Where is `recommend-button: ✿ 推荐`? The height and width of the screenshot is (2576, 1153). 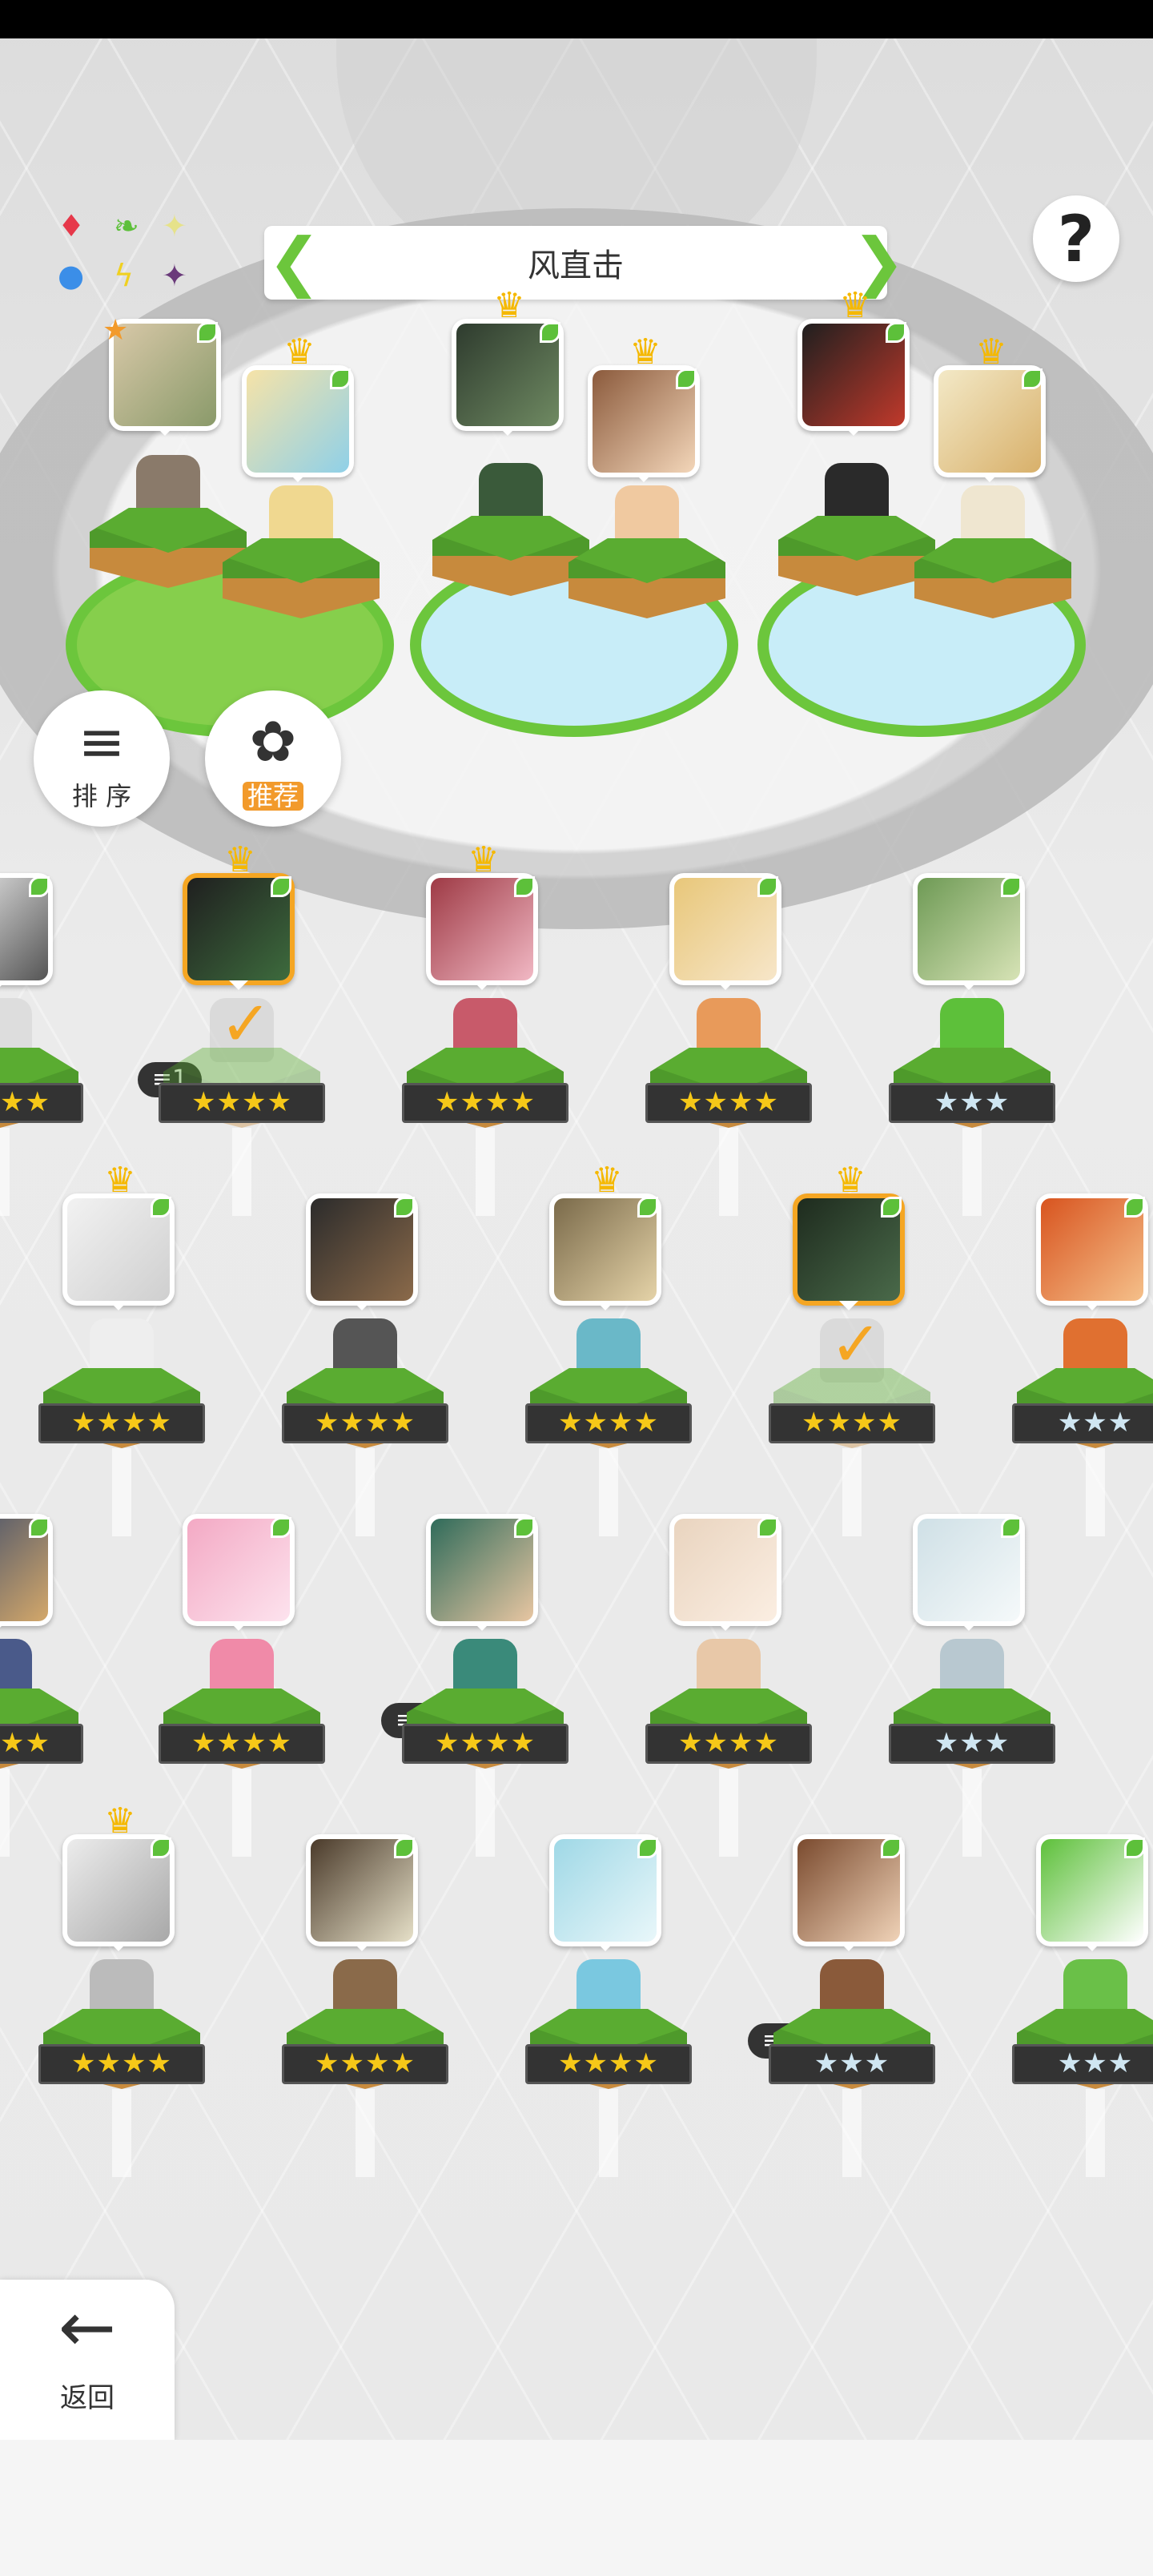
recommend-button: ✿ 推荐 is located at coordinates (273, 758).